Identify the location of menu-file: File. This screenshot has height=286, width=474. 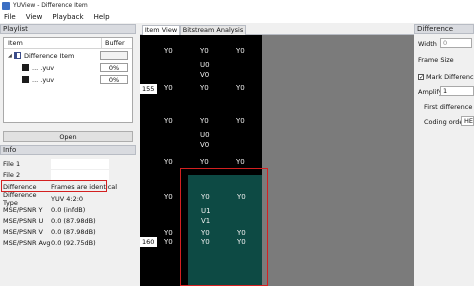
(11, 17).